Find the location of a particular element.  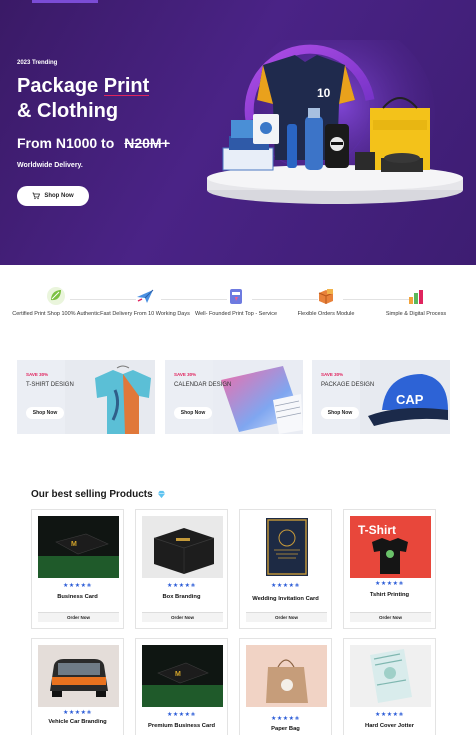

hero-title-underlined: Print is located at coordinates (126, 86).